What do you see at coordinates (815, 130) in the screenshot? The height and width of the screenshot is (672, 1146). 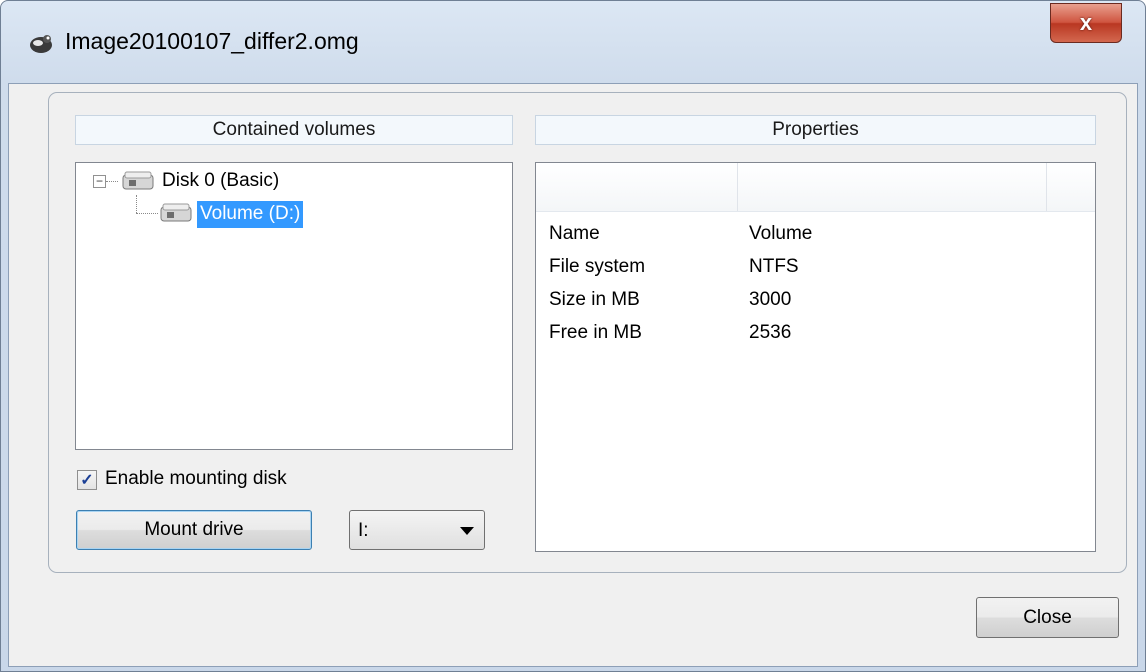 I see `properties-header: Properties` at bounding box center [815, 130].